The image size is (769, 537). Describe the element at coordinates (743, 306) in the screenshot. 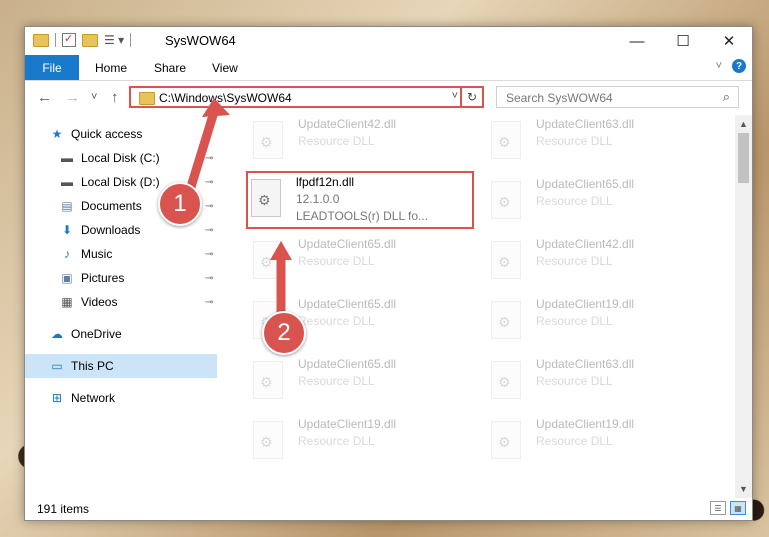

I see `vertical-scrollbar: ▲ ▼` at that location.